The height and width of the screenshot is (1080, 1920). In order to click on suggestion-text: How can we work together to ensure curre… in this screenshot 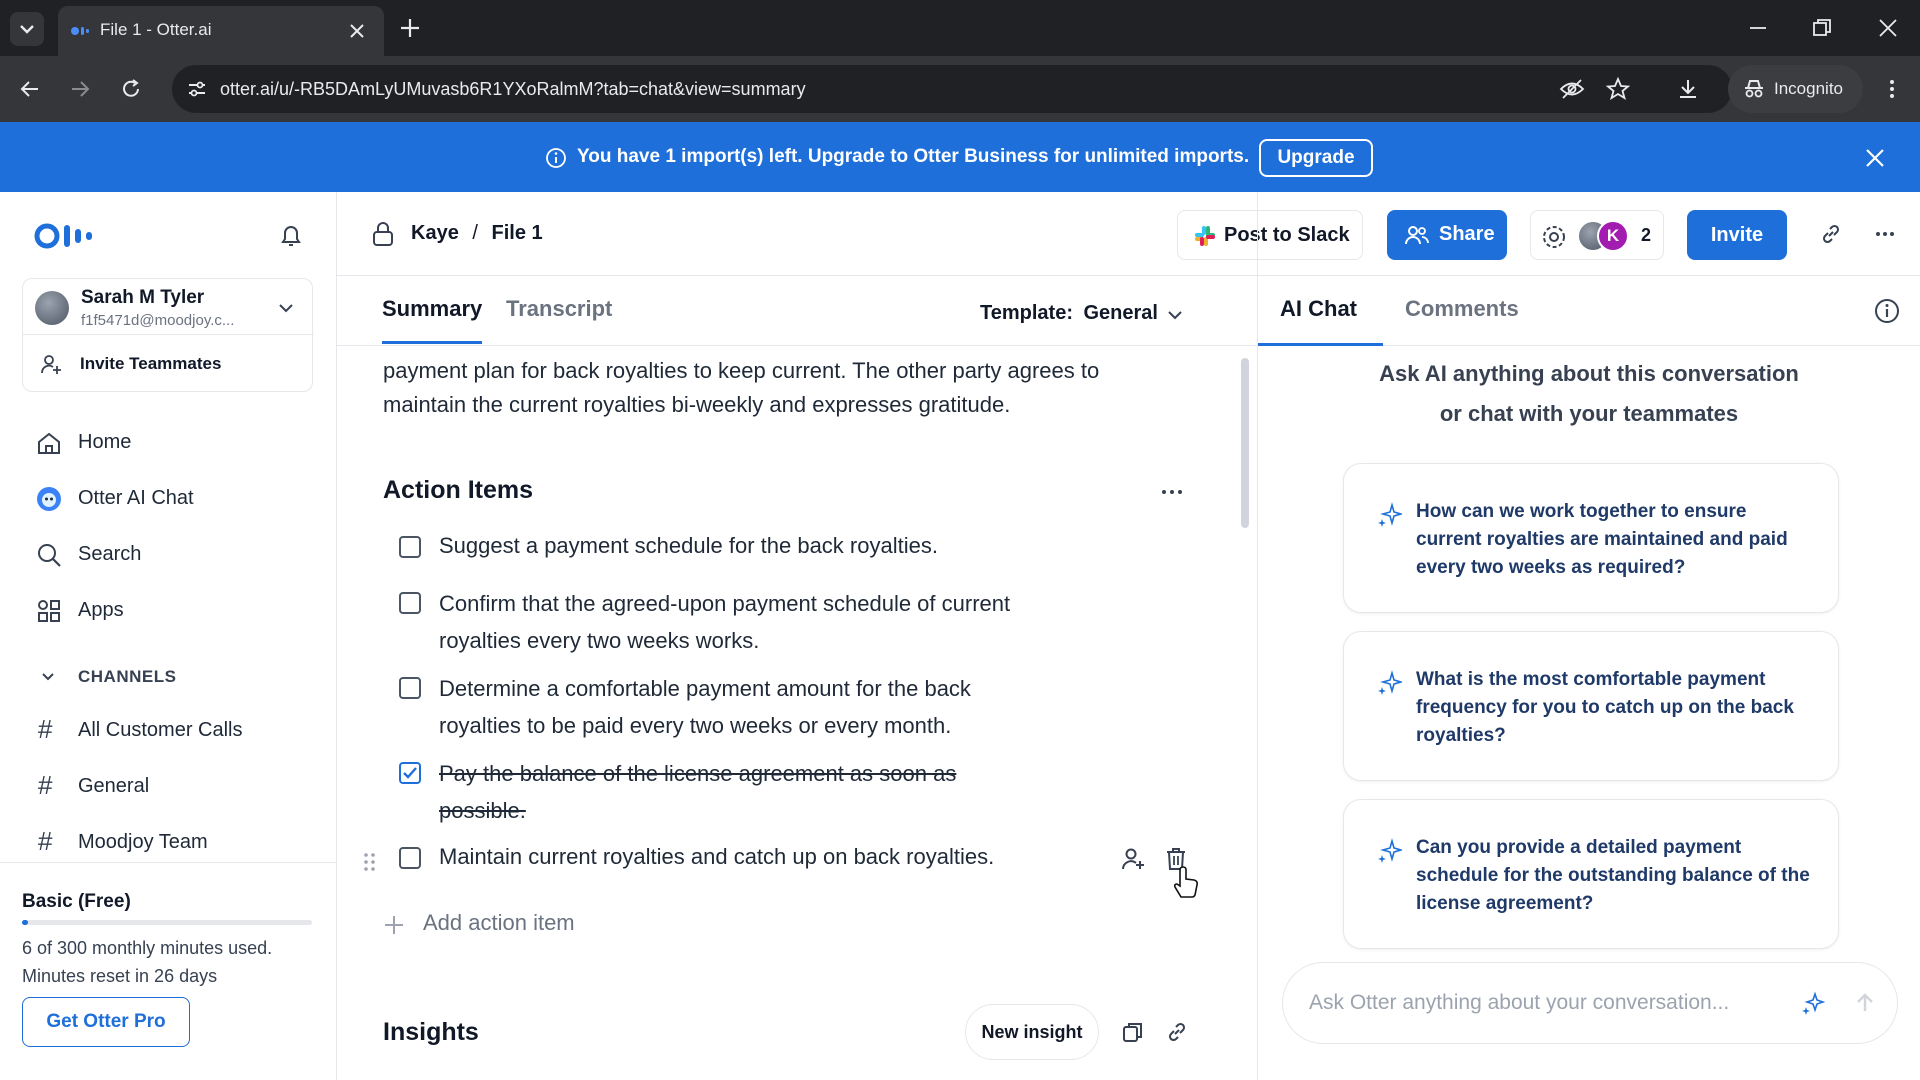, I will do `click(1602, 539)`.